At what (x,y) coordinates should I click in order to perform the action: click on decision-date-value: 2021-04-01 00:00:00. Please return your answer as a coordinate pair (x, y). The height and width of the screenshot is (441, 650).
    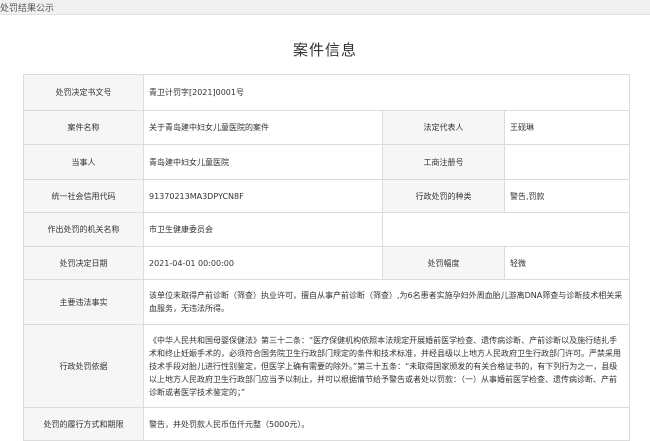
    Looking at the image, I should click on (263, 263).